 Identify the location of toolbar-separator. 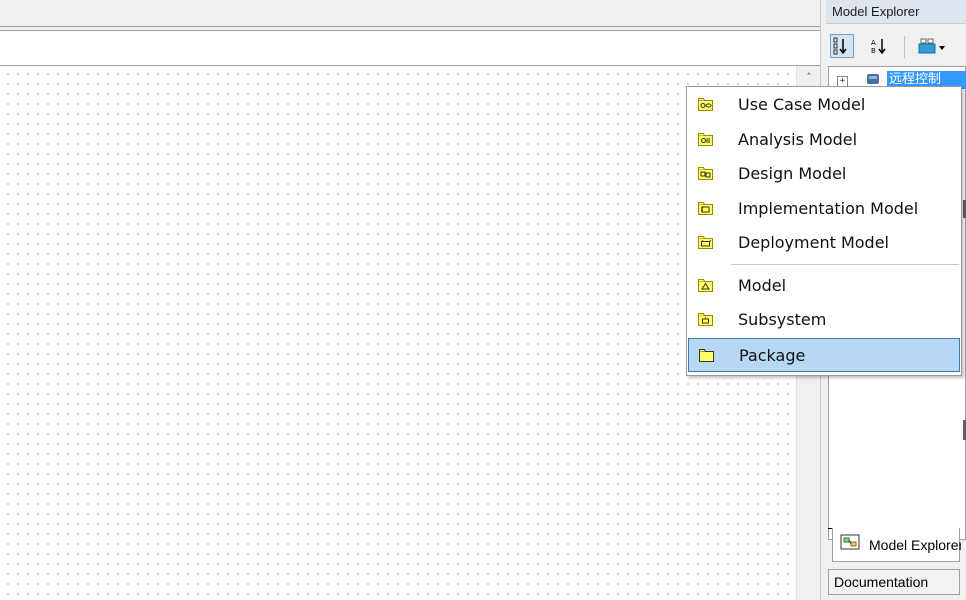
(904, 47).